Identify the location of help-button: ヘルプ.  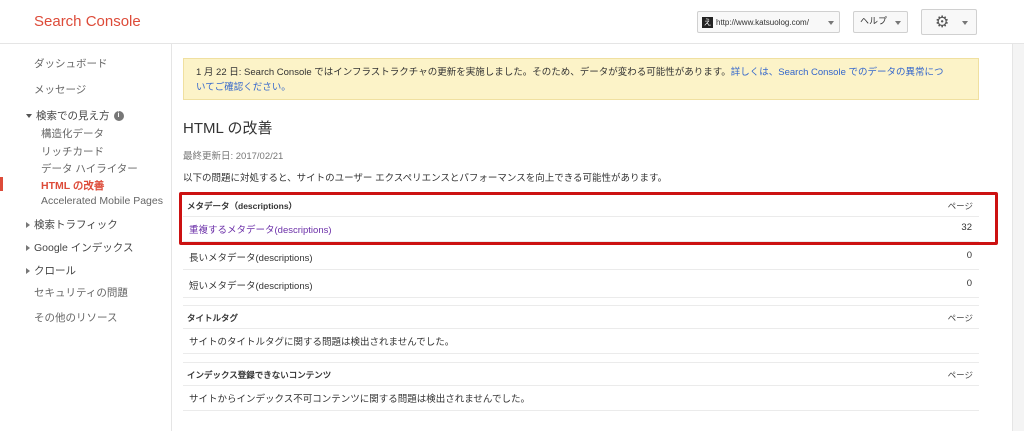
(880, 22).